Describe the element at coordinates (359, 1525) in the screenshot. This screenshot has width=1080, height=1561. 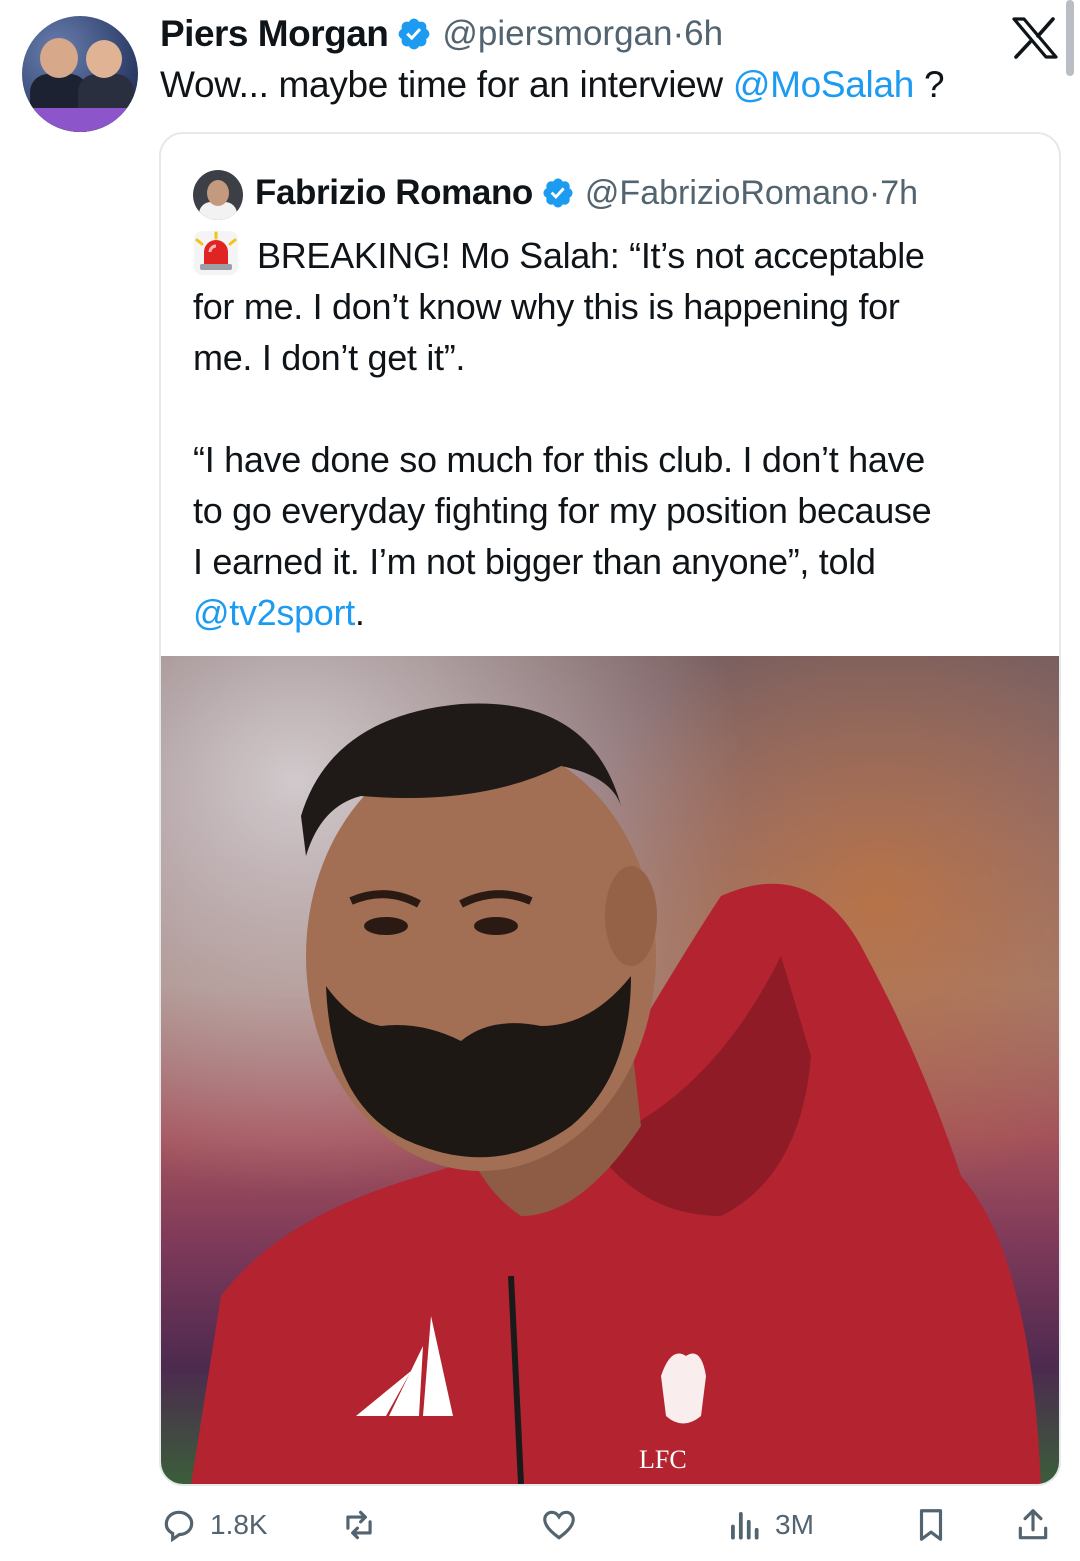
I see `repost-icon` at that location.